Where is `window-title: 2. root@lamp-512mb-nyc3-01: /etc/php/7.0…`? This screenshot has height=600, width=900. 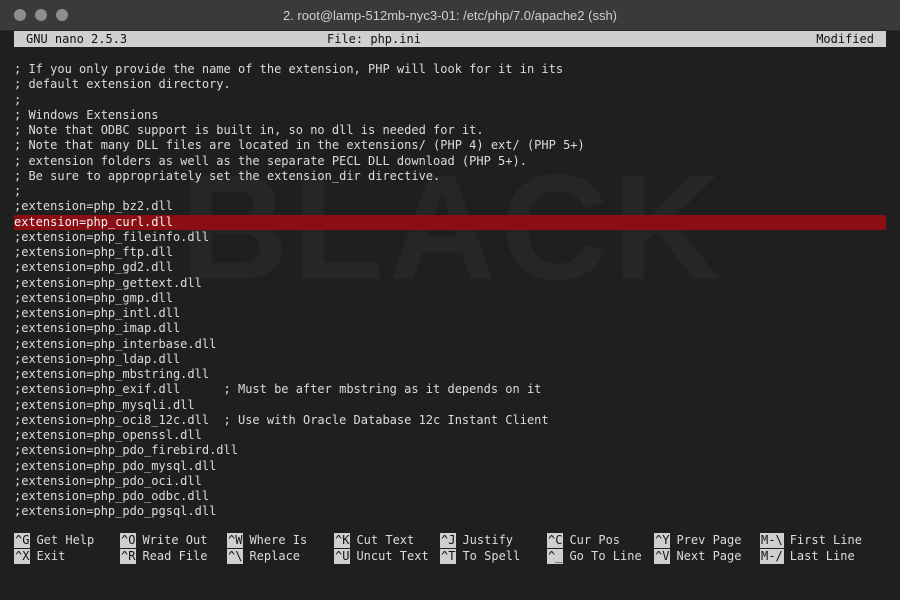 window-title: 2. root@lamp-512mb-nyc3-01: /etc/php/7.0… is located at coordinates (450, 15).